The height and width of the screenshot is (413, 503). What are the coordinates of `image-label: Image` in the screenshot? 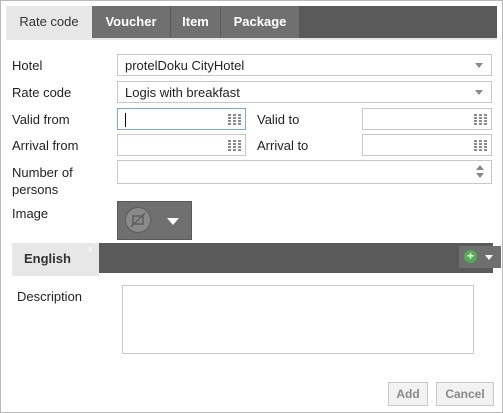 It's located at (30, 213).